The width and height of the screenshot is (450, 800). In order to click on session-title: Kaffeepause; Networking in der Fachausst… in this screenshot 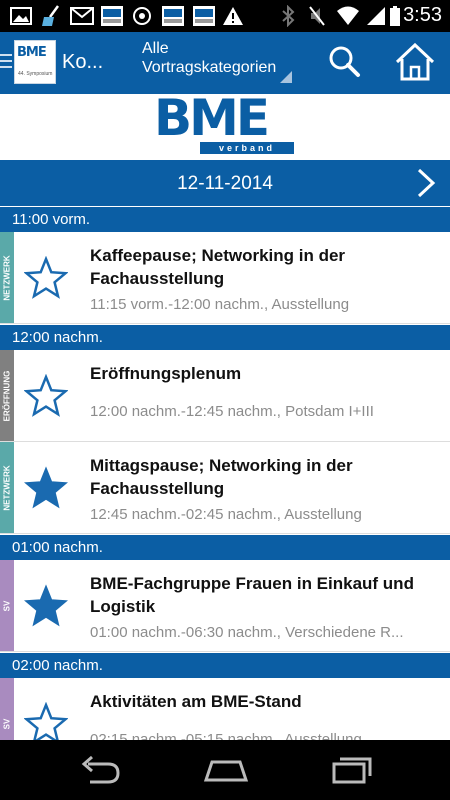, I will do `click(218, 267)`.